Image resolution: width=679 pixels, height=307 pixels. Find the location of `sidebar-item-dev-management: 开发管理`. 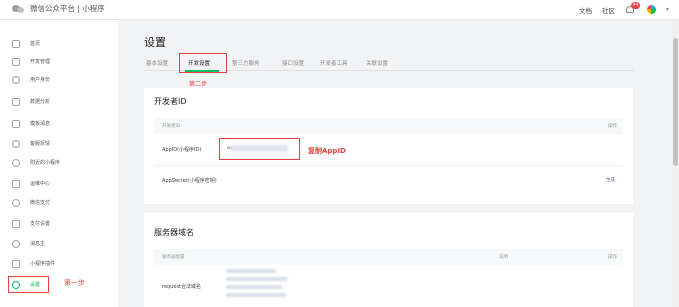

sidebar-item-dev-management: 开发管理 is located at coordinates (58, 61).